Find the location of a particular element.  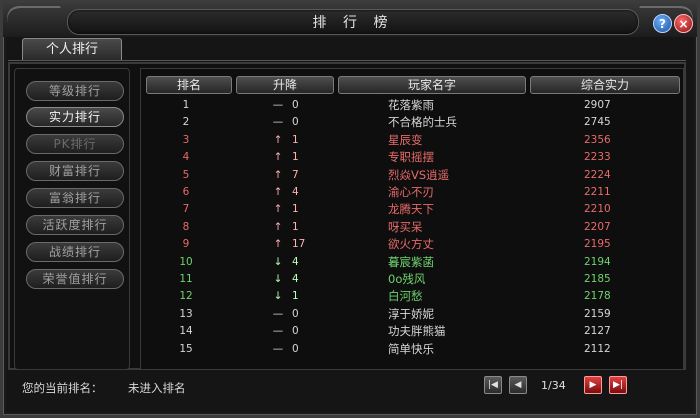

player-name-cell: 白河愁 is located at coordinates (405, 296).